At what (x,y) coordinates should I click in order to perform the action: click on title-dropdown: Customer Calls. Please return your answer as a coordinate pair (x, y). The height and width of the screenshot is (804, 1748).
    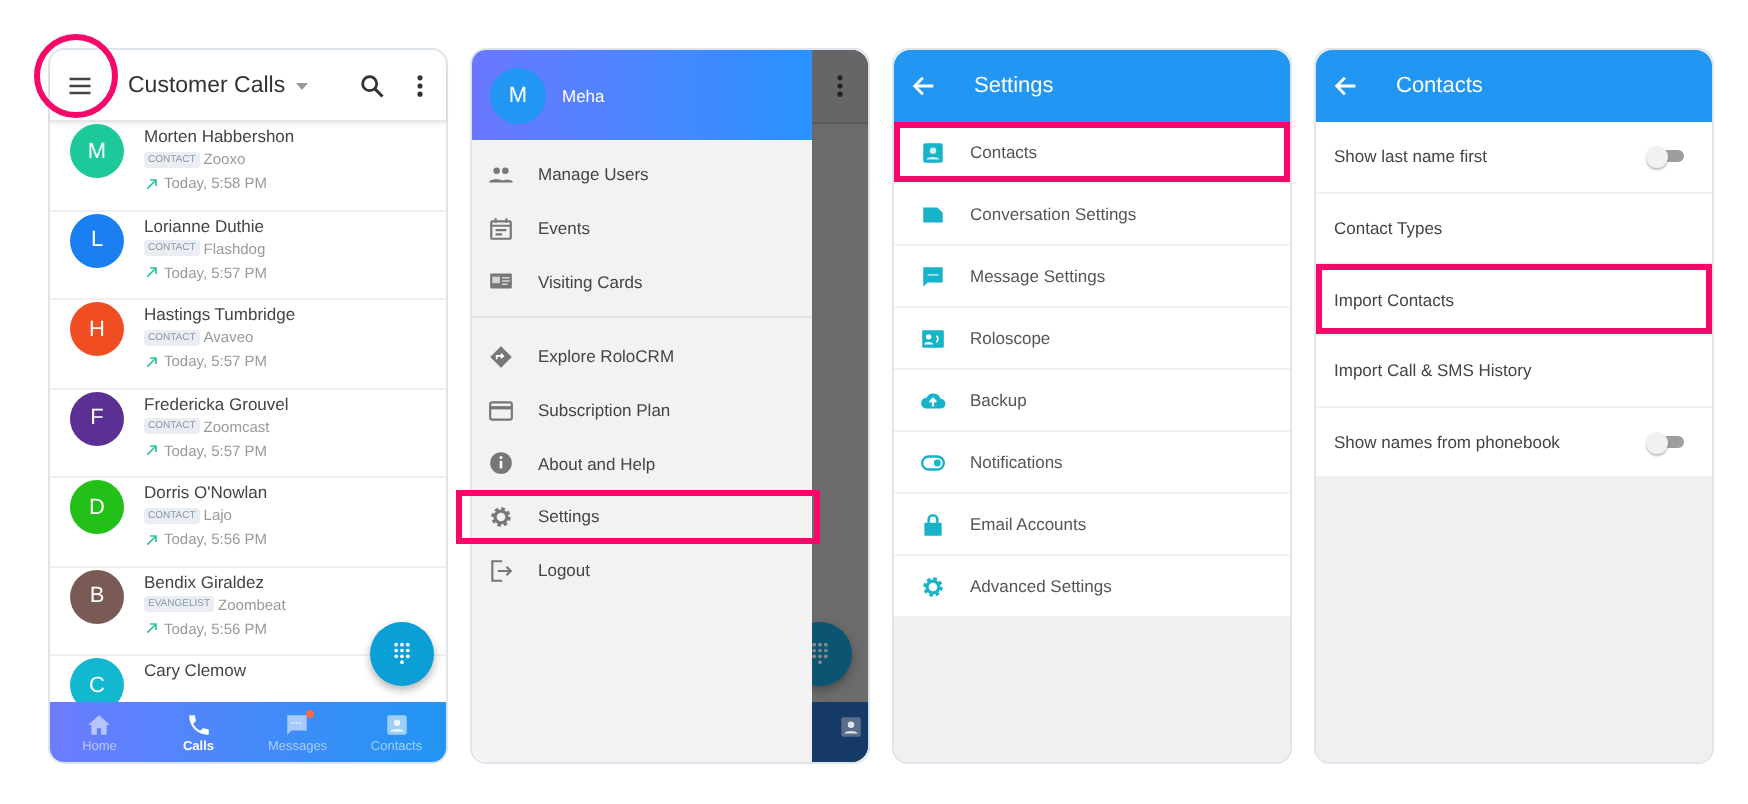
    Looking at the image, I should click on (221, 85).